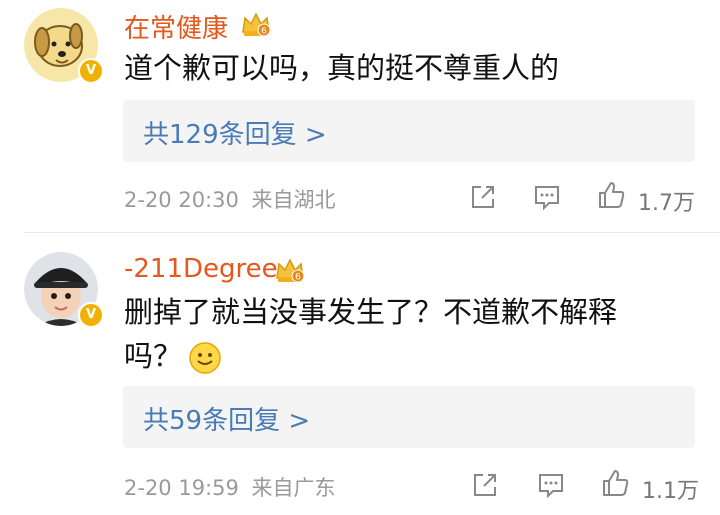 The height and width of the screenshot is (515, 720). What do you see at coordinates (205, 358) in the screenshot?
I see `smile-emoji-icon` at bounding box center [205, 358].